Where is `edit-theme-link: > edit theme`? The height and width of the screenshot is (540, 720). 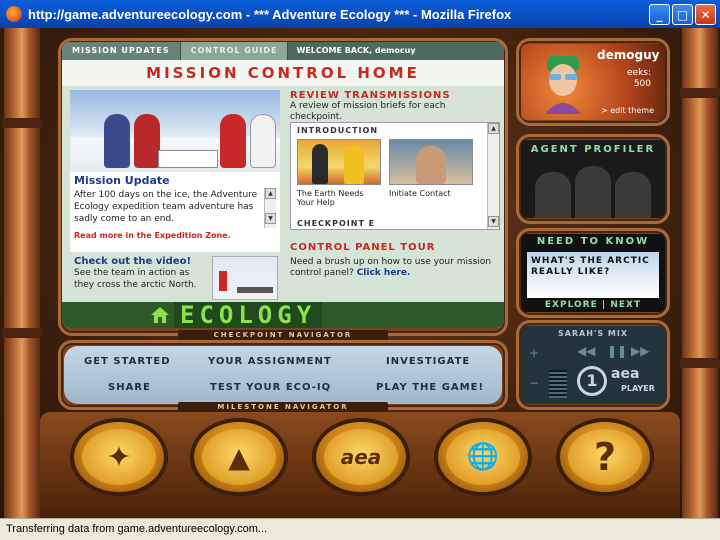
edit-theme-link: > edit theme is located at coordinates (627, 110).